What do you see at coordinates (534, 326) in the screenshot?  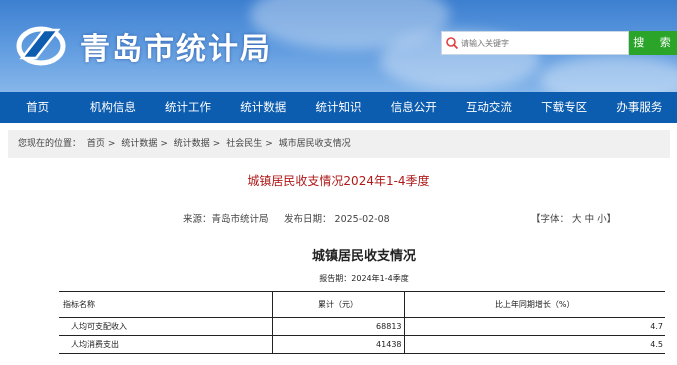 I see `table-cell-growth: 4.7` at bounding box center [534, 326].